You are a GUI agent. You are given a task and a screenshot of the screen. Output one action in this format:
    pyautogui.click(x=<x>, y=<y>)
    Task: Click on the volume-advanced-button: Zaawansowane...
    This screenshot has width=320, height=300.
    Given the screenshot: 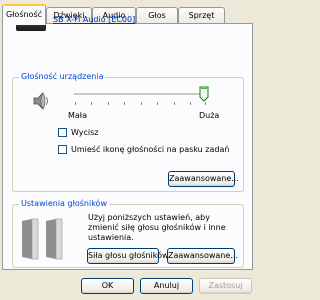 What is the action you would take?
    pyautogui.click(x=203, y=179)
    